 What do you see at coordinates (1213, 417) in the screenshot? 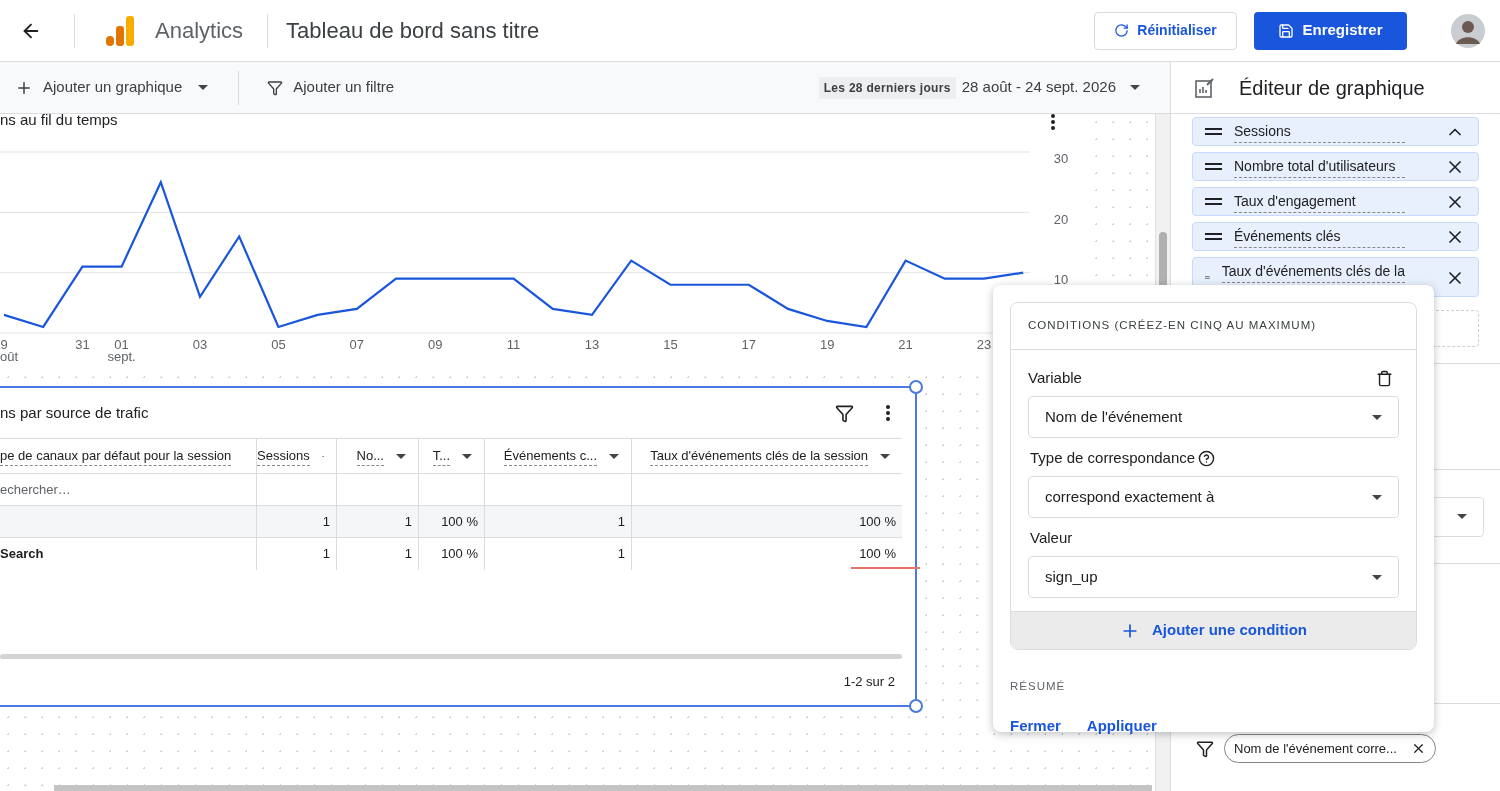
I see `select-field: Nom de l'événement` at bounding box center [1213, 417].